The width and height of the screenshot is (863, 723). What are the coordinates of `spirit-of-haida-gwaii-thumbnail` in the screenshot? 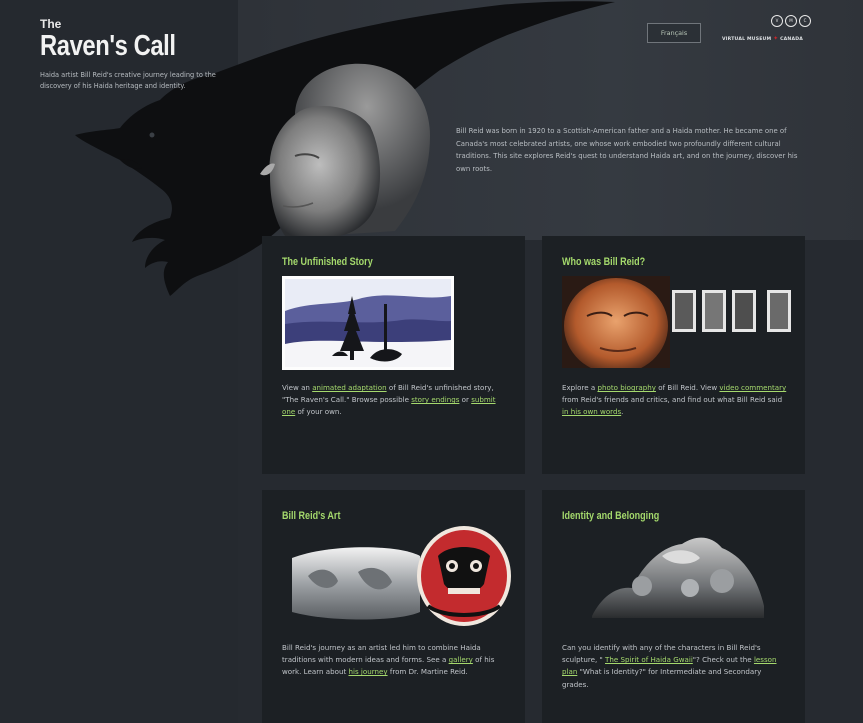 It's located at (677, 576).